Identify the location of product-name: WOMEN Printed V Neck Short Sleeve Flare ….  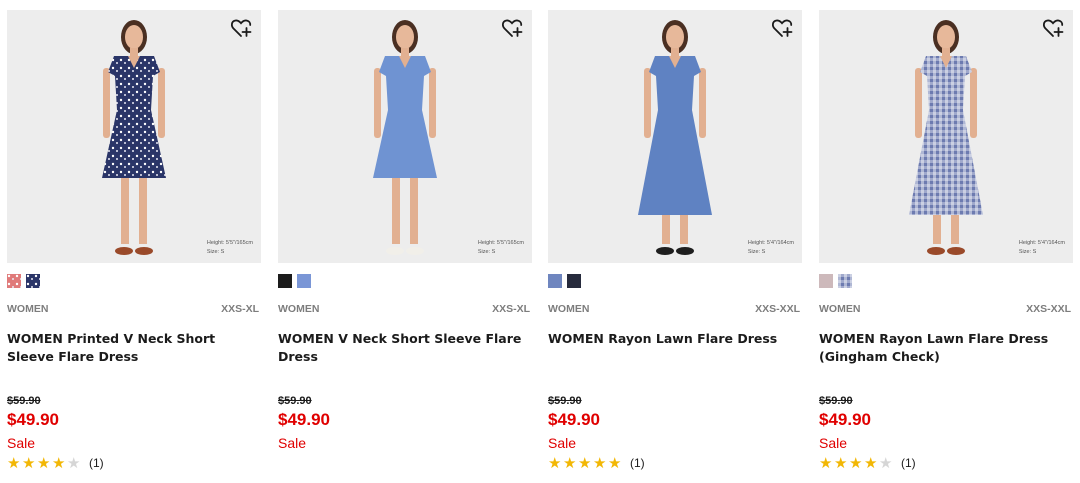
(133, 348).